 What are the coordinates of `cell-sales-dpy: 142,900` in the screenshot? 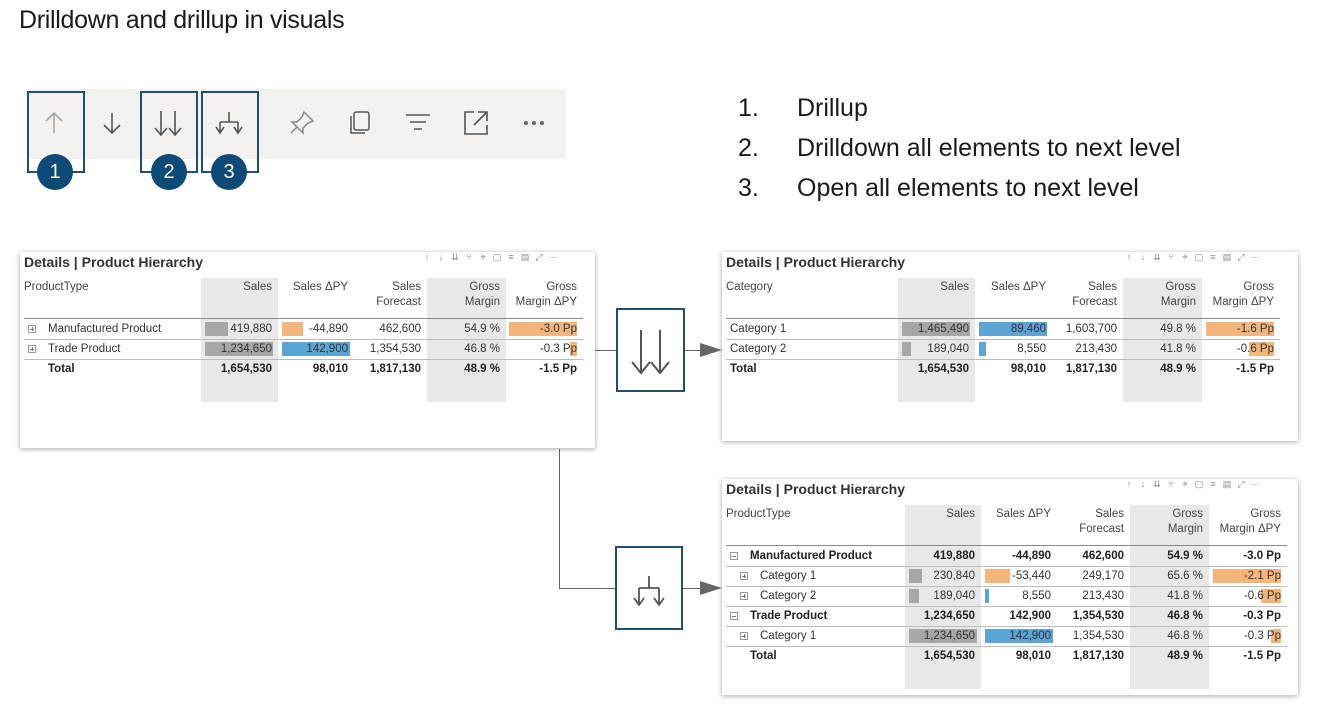 It's located at (1030, 636).